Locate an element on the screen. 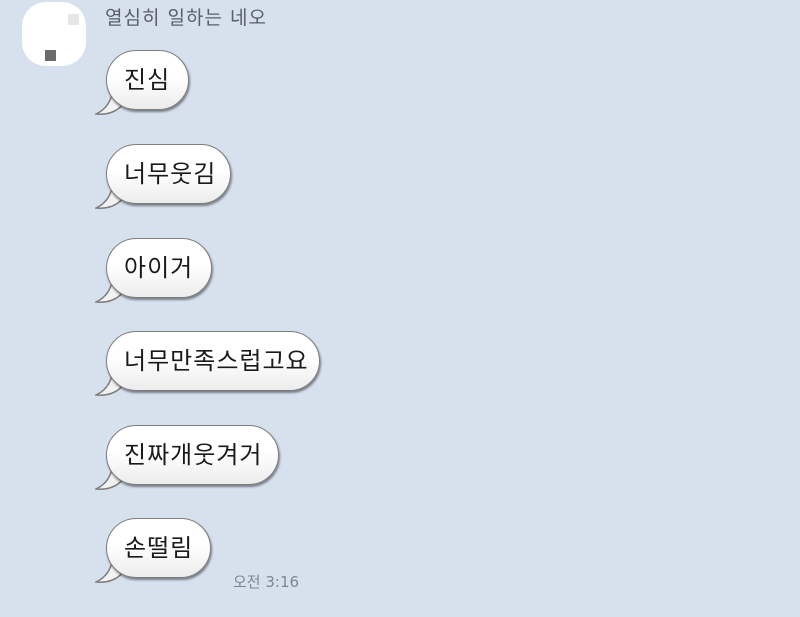 The width and height of the screenshot is (800, 617). message-row: 진심 is located at coordinates (145, 82).